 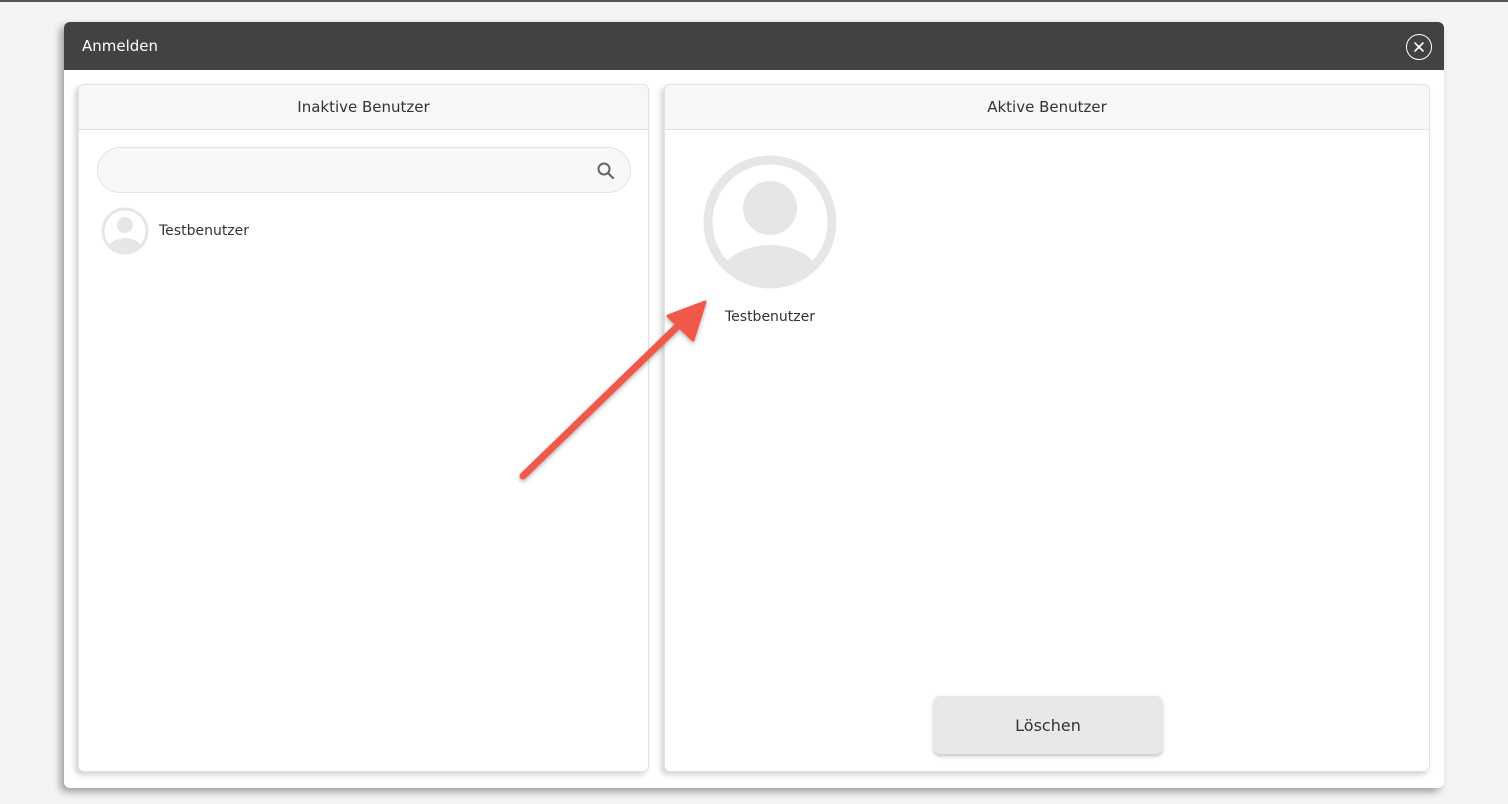 What do you see at coordinates (363, 107) in the screenshot?
I see `inactive-users-header: Inaktive Benutzer` at bounding box center [363, 107].